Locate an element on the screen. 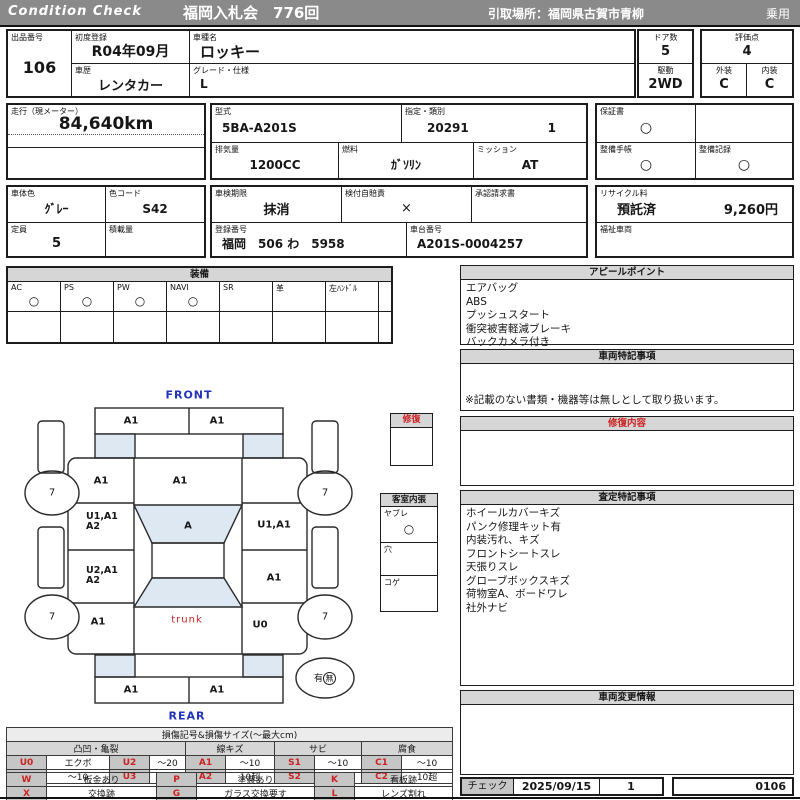  drive-cell: 駆動 2WD is located at coordinates (665, 80).